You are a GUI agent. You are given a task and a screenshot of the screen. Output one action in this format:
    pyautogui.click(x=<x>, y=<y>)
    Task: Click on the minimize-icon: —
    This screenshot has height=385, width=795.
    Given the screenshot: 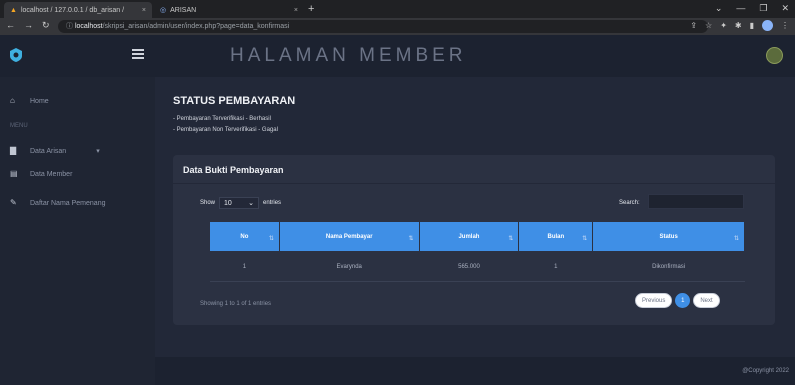 What is the action you would take?
    pyautogui.click(x=740, y=8)
    